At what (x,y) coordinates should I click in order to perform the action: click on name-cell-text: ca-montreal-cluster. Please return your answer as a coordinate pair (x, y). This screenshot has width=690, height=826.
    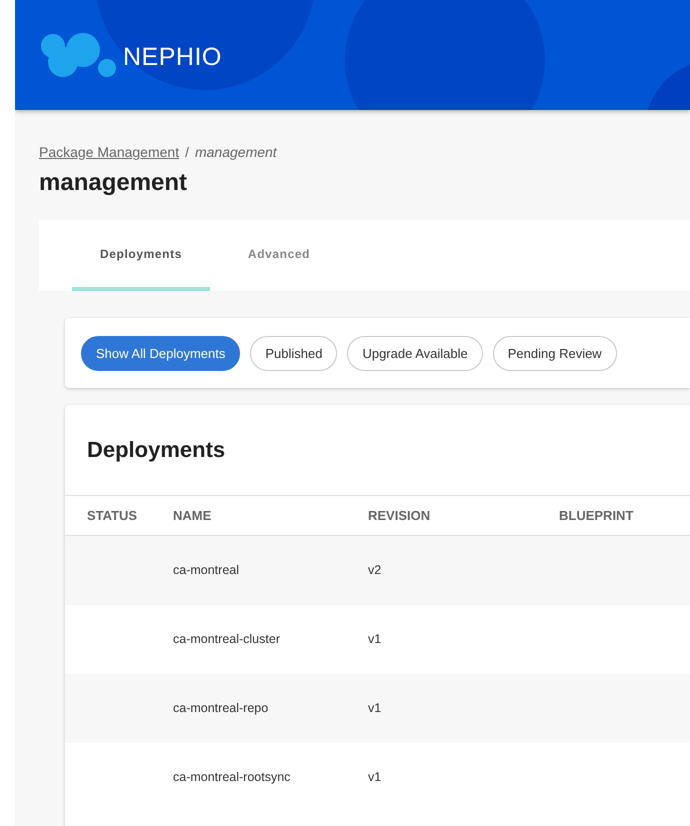
    Looking at the image, I should click on (227, 639).